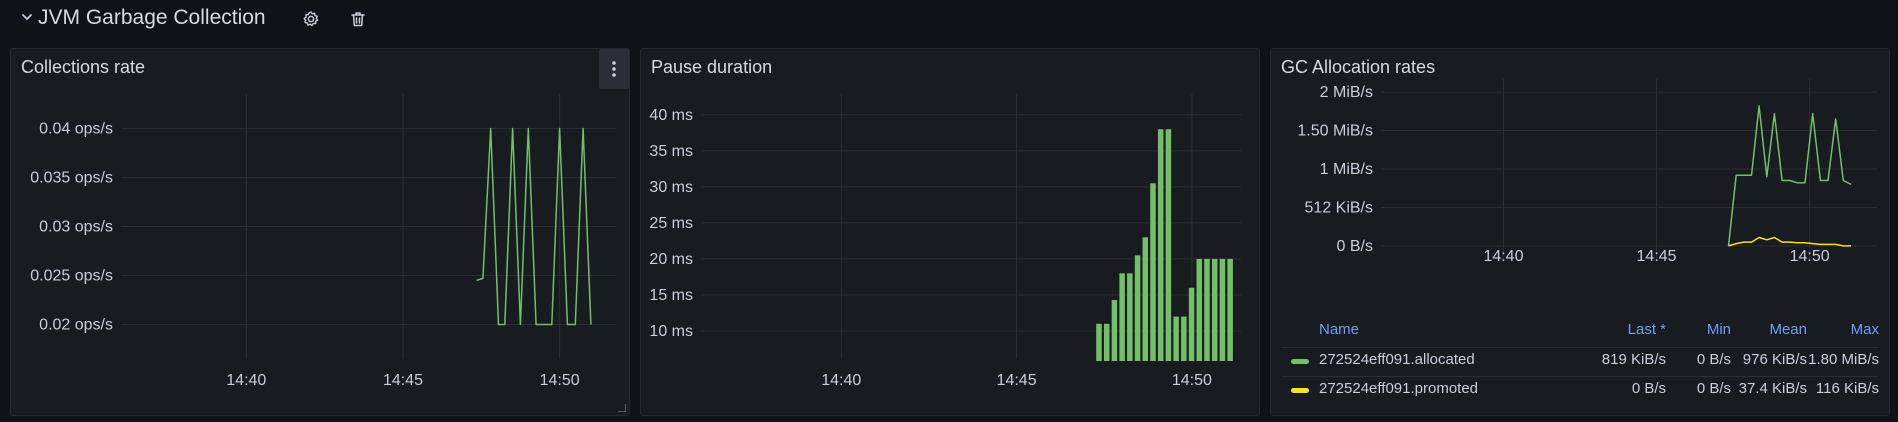 This screenshot has height=422, width=1898. Describe the element at coordinates (71, 178) in the screenshot. I see `y-tick-label: 0.035 ops/s` at that location.